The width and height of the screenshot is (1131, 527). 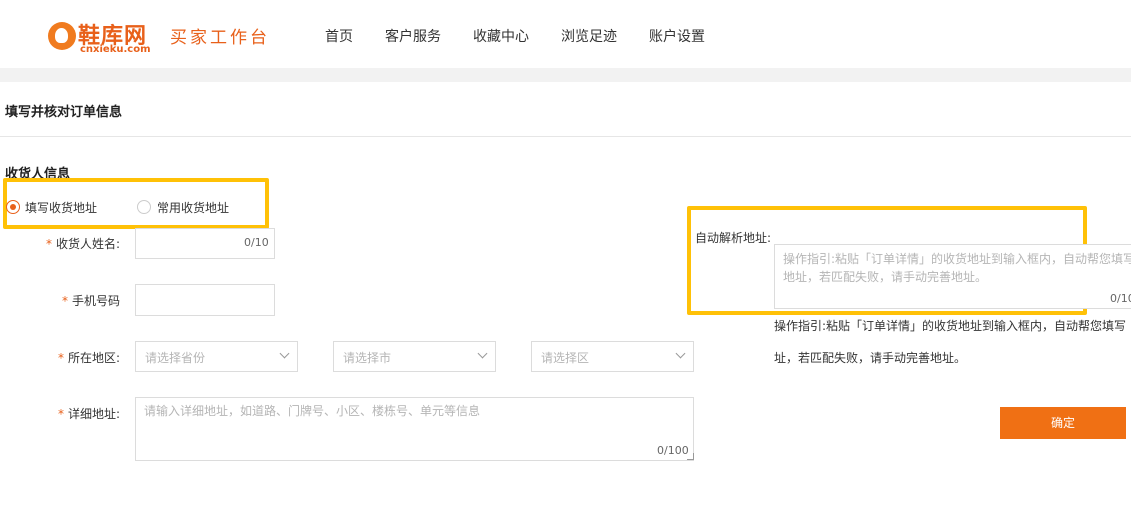 I want to click on district-select: 请选择区, so click(x=612, y=356).